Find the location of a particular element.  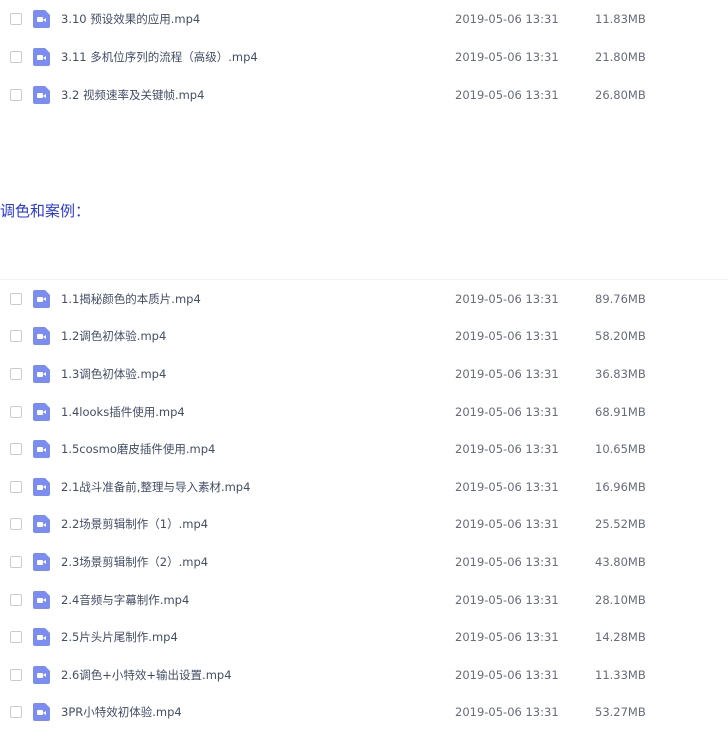

file-size: 36.83MB is located at coordinates (620, 373).